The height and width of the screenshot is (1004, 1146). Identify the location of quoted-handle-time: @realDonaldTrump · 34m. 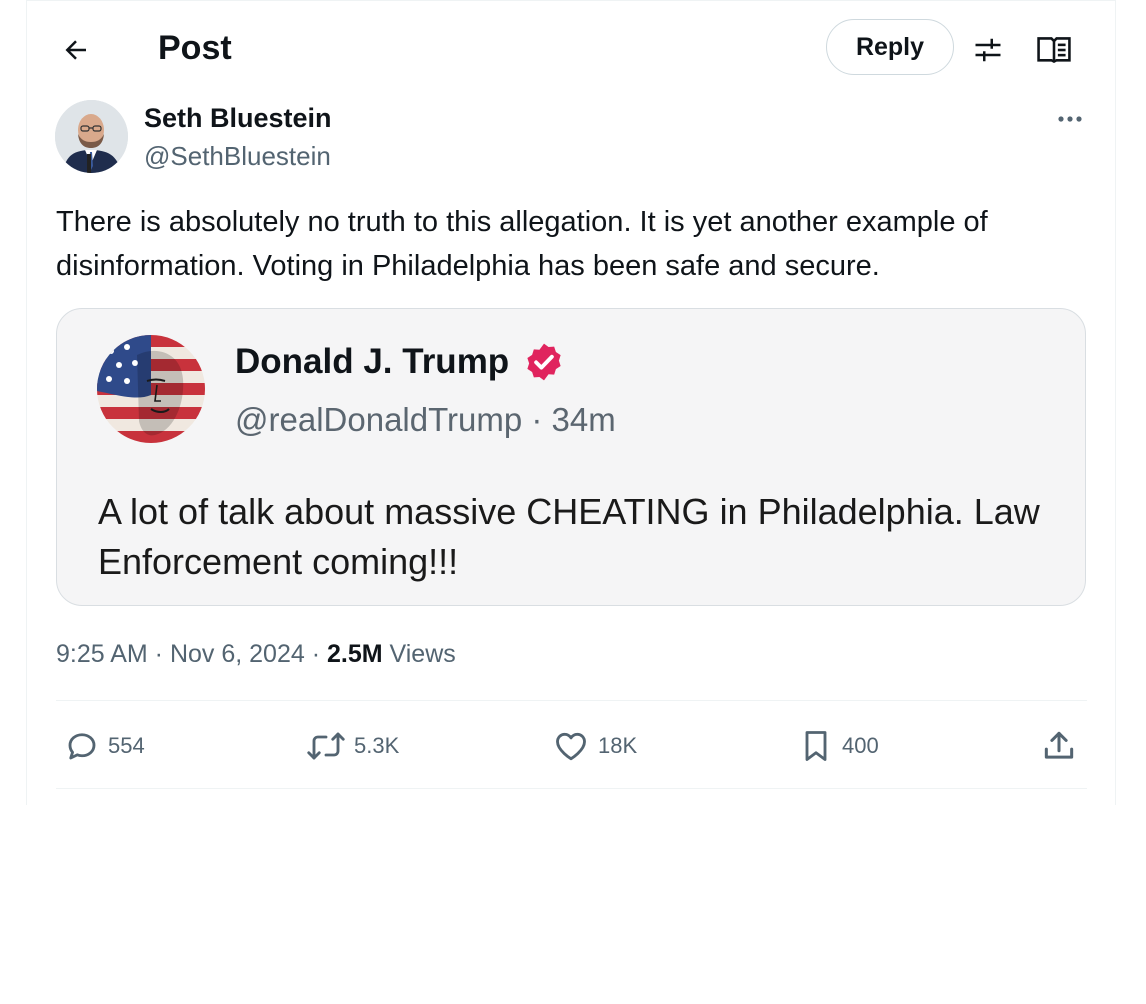
(425, 419).